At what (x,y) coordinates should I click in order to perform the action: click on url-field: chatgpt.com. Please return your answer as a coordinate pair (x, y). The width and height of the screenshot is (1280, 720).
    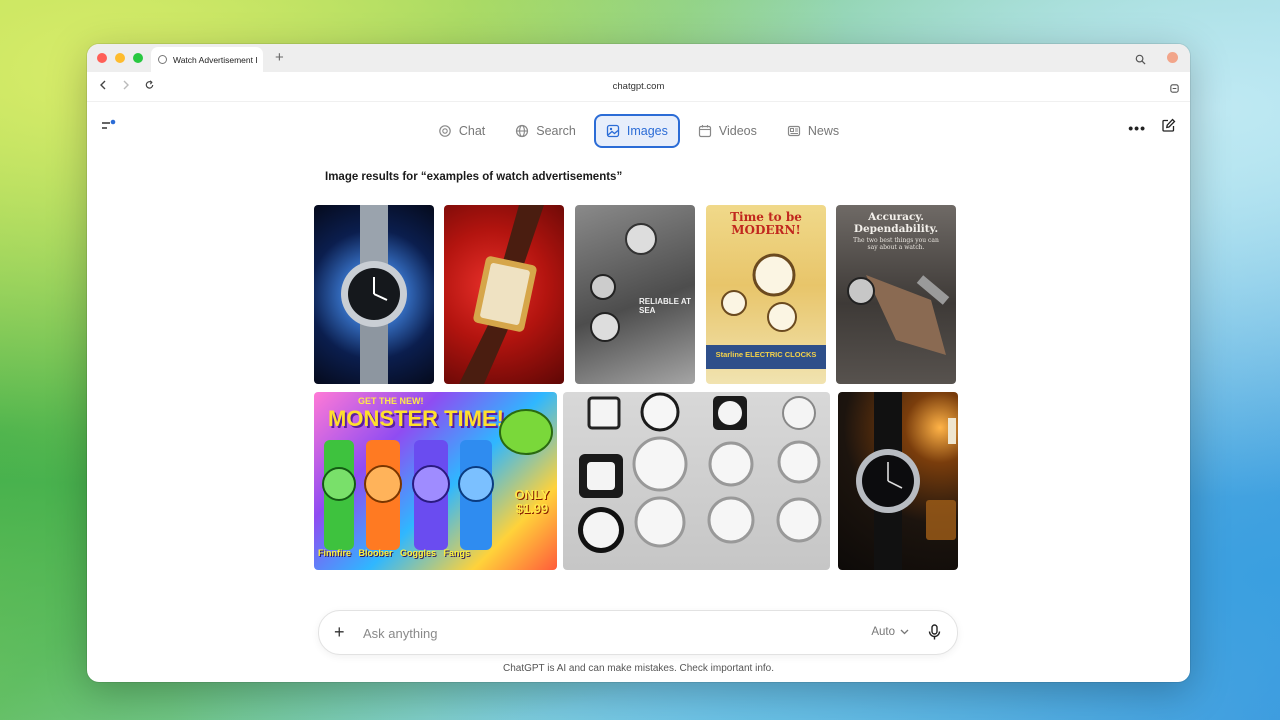
    Looking at the image, I should click on (638, 86).